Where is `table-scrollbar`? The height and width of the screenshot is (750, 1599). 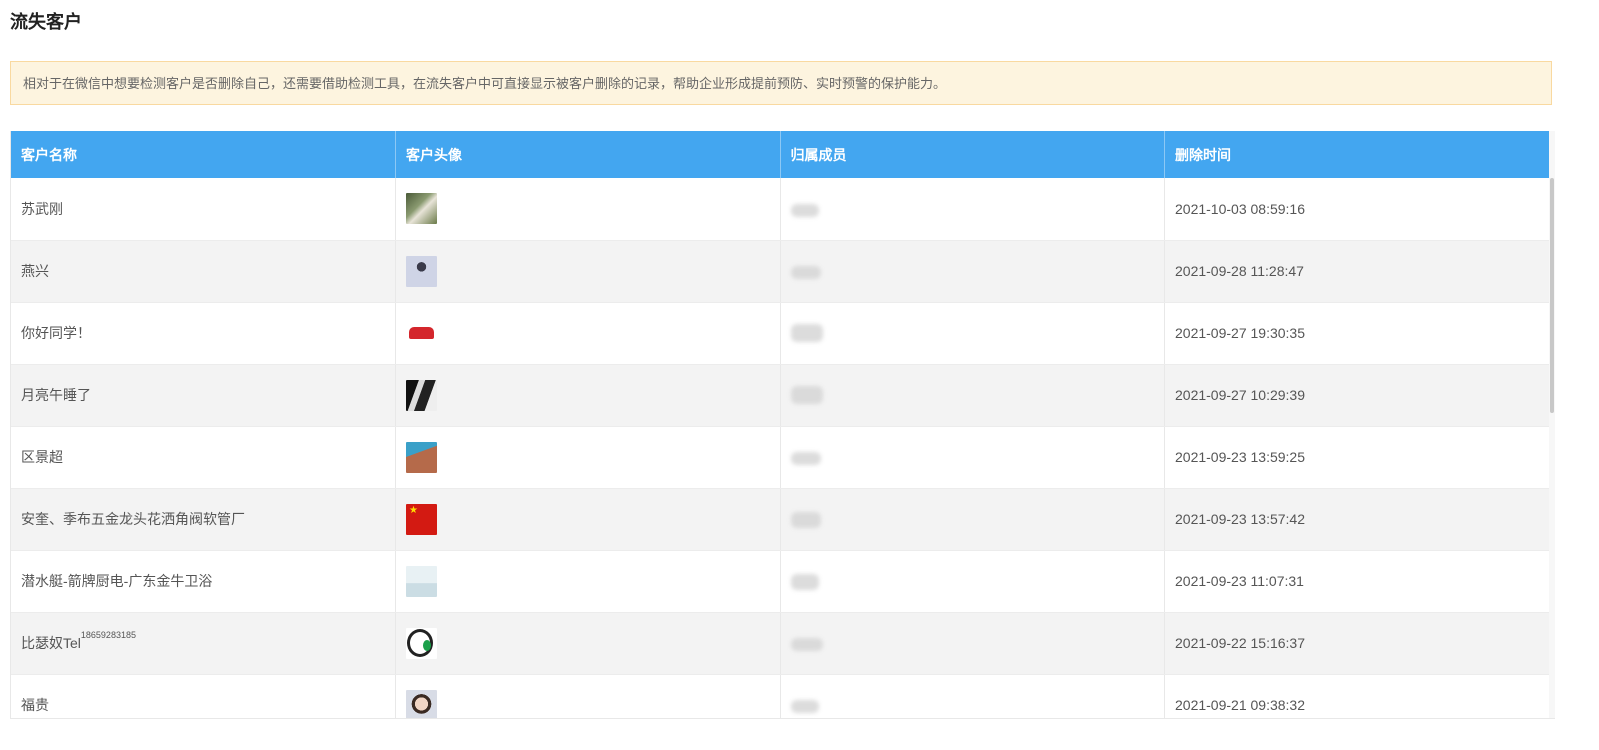 table-scrollbar is located at coordinates (1552, 424).